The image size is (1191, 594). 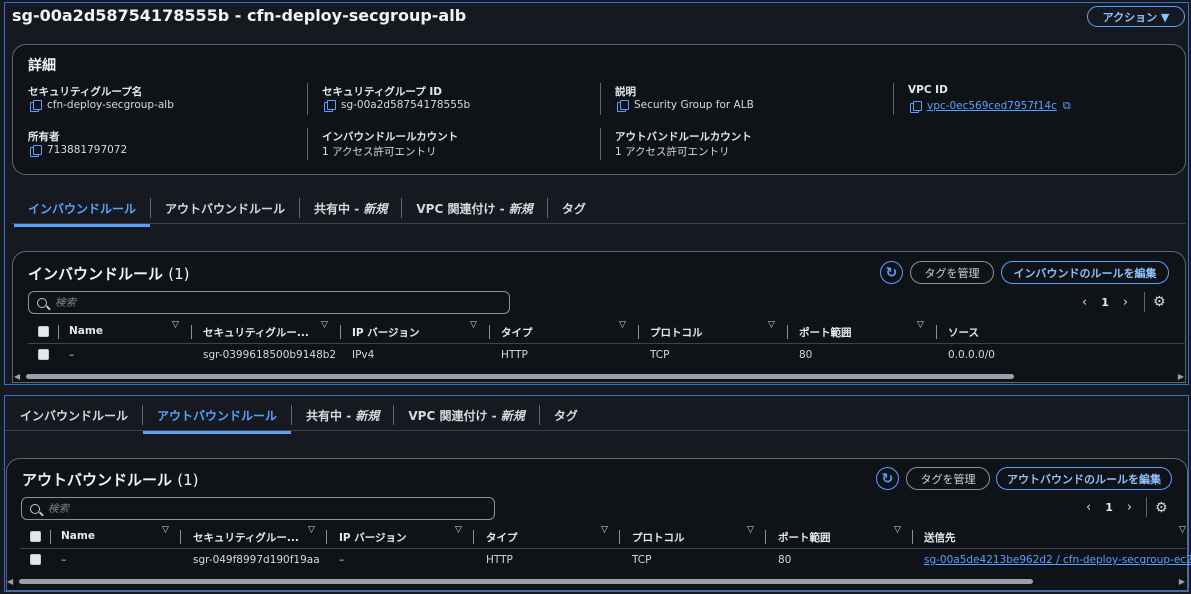 I want to click on search-placeholder: 検索, so click(x=58, y=509).